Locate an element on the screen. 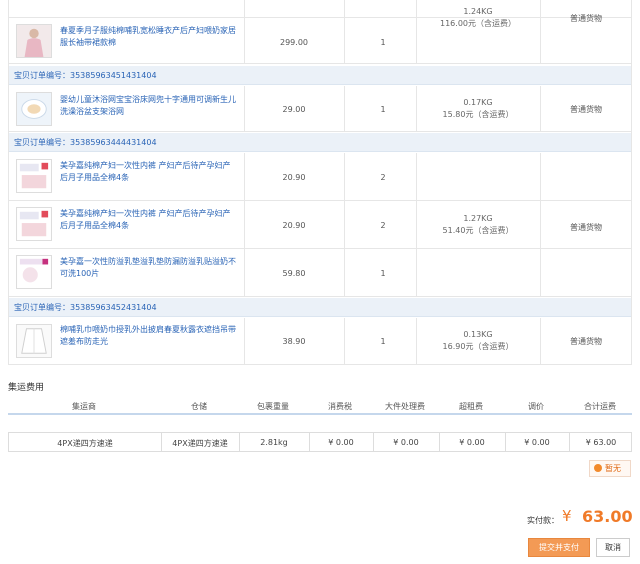 The image size is (640, 564). fee-header-carrier: 集运商 is located at coordinates (84, 406).